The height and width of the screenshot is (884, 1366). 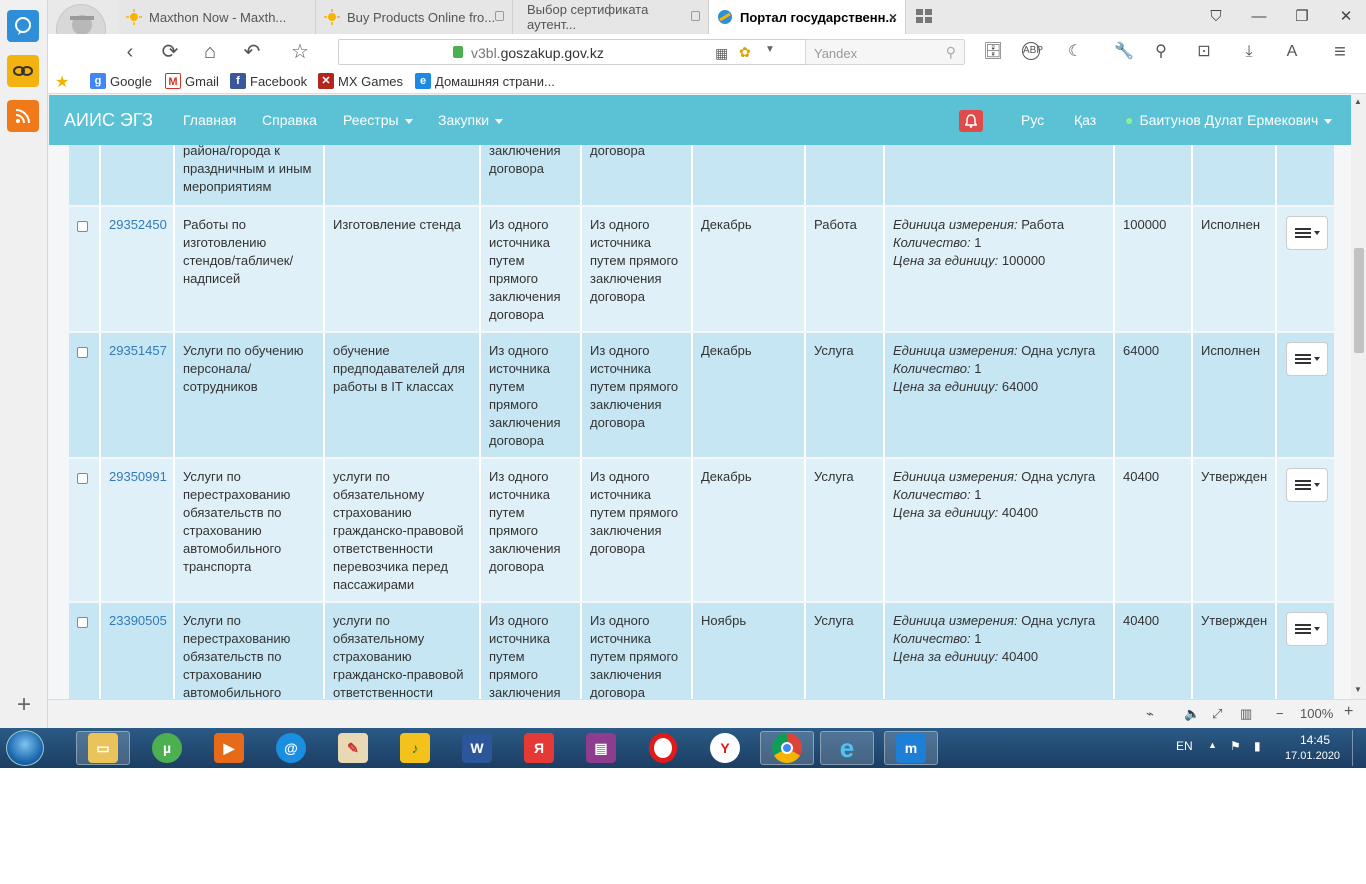 What do you see at coordinates (23, 26) in the screenshot?
I see `messenger-icon` at bounding box center [23, 26].